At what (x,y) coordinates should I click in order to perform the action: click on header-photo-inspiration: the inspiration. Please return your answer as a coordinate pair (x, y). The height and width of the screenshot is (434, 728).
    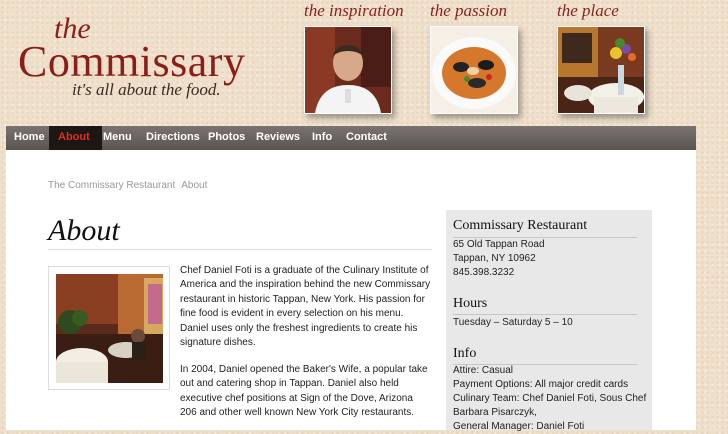
    Looking at the image, I should click on (354, 57).